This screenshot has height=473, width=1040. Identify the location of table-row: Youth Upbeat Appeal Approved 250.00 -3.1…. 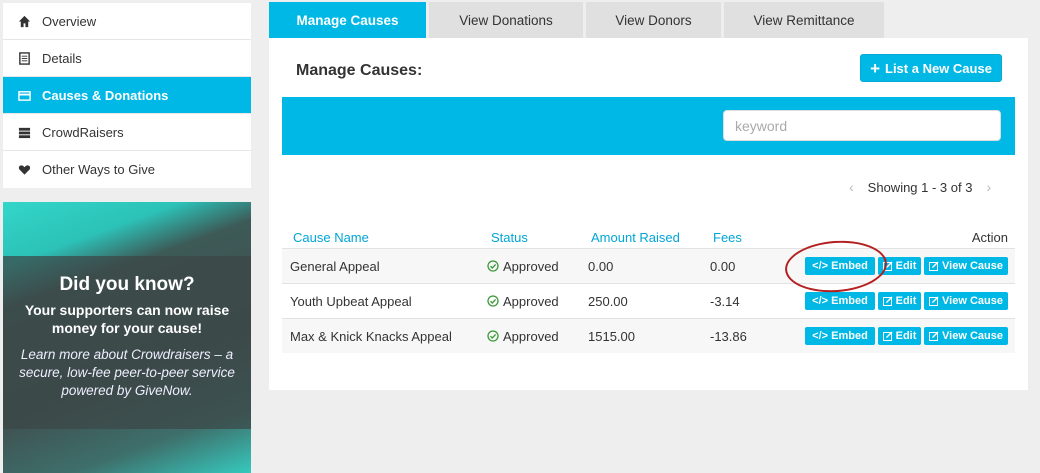
(648, 300).